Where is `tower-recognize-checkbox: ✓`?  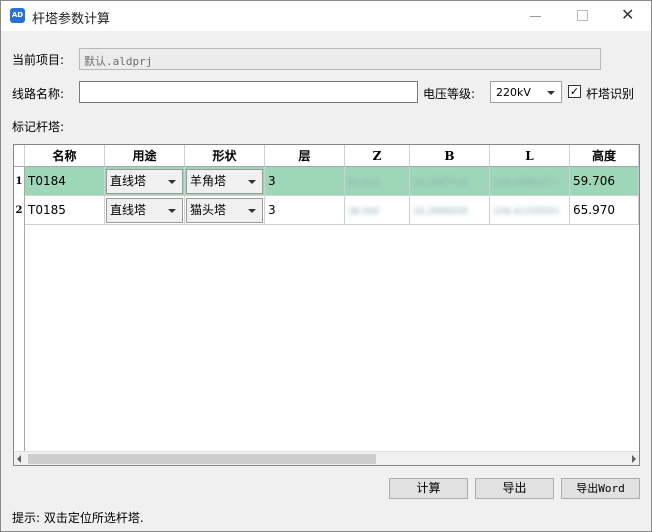 tower-recognize-checkbox: ✓ is located at coordinates (574, 91).